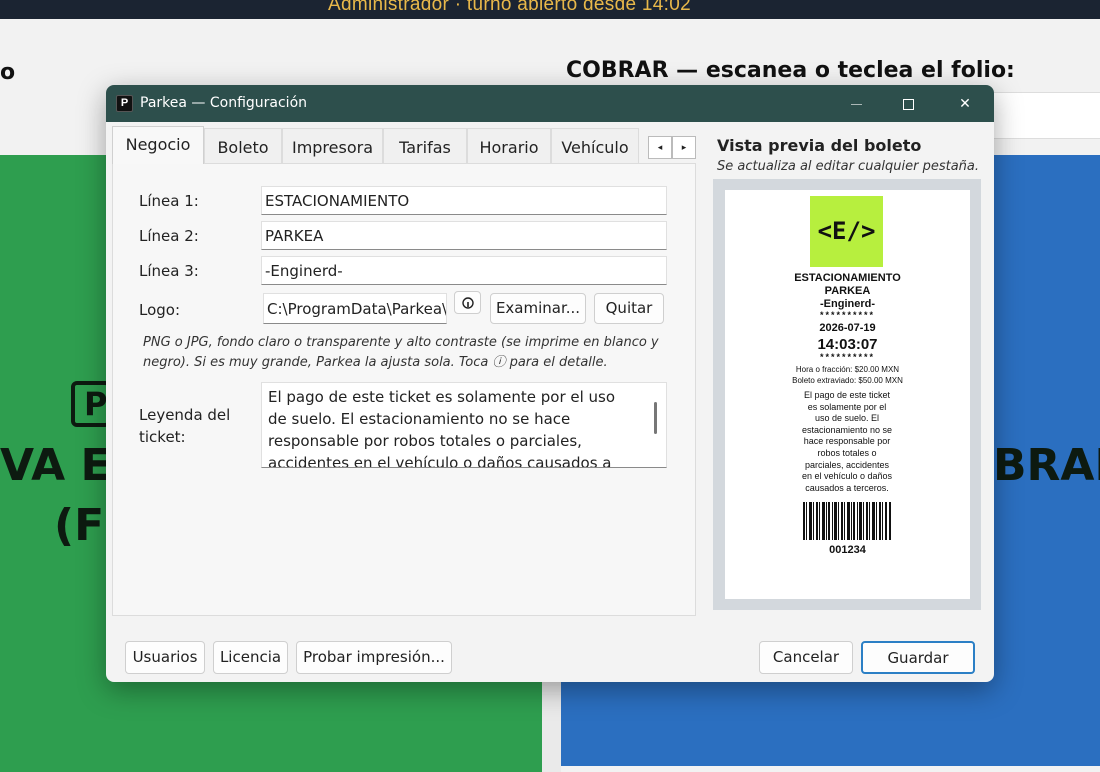  I want to click on app-icon: P, so click(124, 103).